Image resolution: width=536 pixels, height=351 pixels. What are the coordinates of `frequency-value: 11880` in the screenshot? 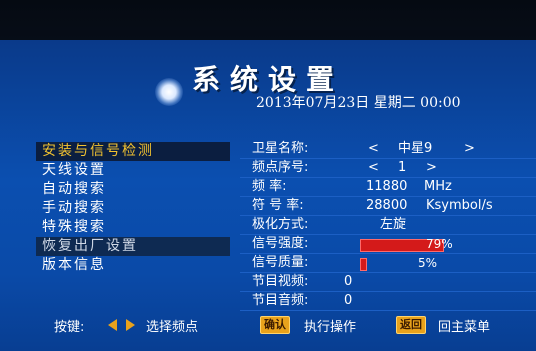 It's located at (387, 186).